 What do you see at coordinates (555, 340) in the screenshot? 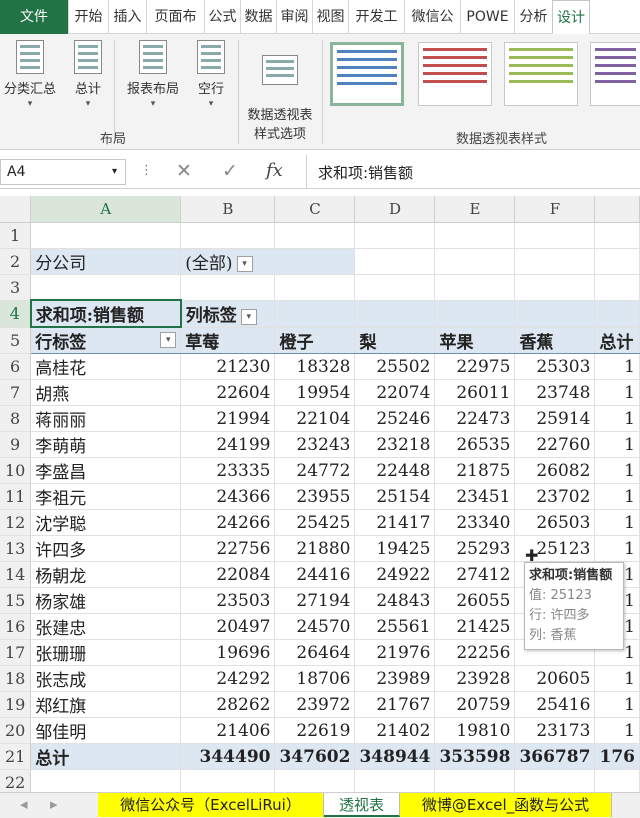
I see `column-field-header: 香蕉` at bounding box center [555, 340].